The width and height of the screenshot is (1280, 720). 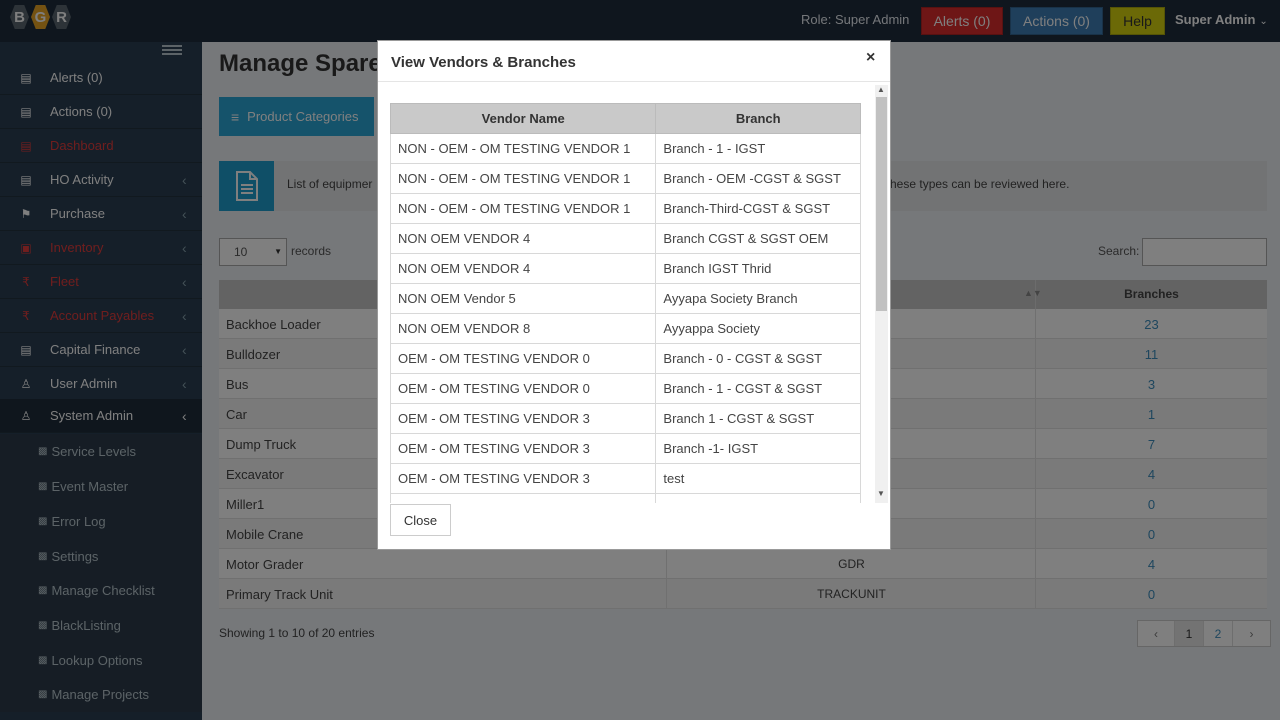 What do you see at coordinates (758, 118) in the screenshot?
I see `col-branch: Branch` at bounding box center [758, 118].